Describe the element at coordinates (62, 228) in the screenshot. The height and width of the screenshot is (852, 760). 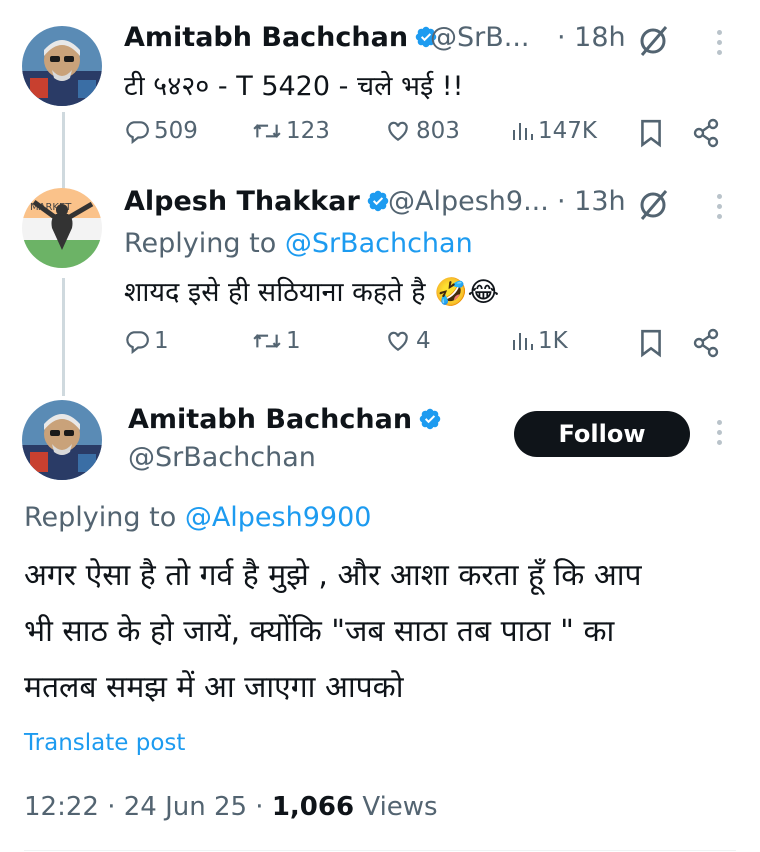
I see `avatar: MARKET` at that location.